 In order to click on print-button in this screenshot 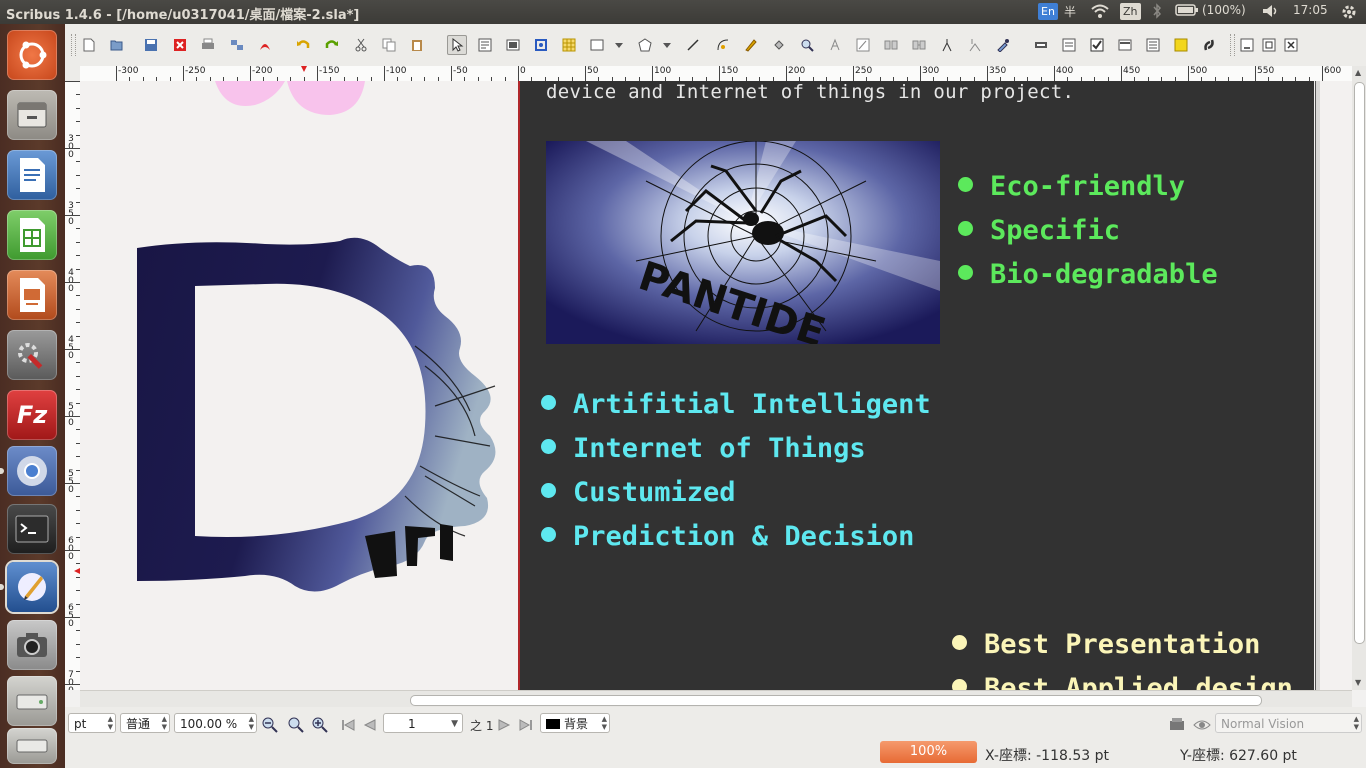, I will do `click(208, 45)`.